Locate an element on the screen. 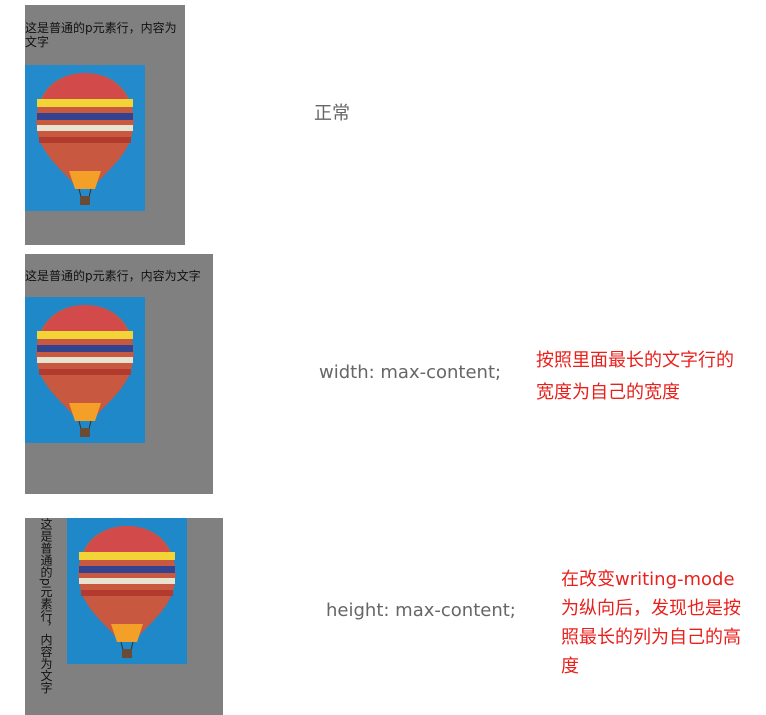 Image resolution: width=766 pixels, height=715 pixels. note-line: 在改变writing-mode is located at coordinates (648, 579).